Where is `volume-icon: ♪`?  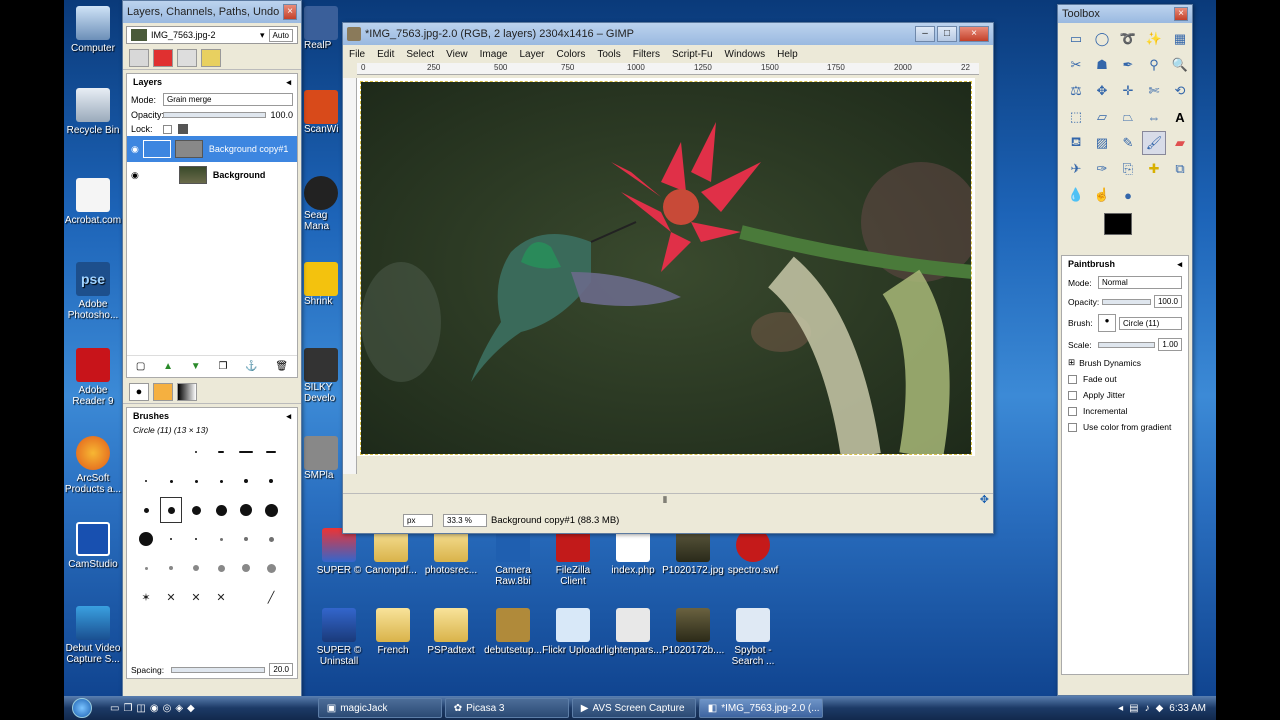
volume-icon: ♪ is located at coordinates (1147, 708).